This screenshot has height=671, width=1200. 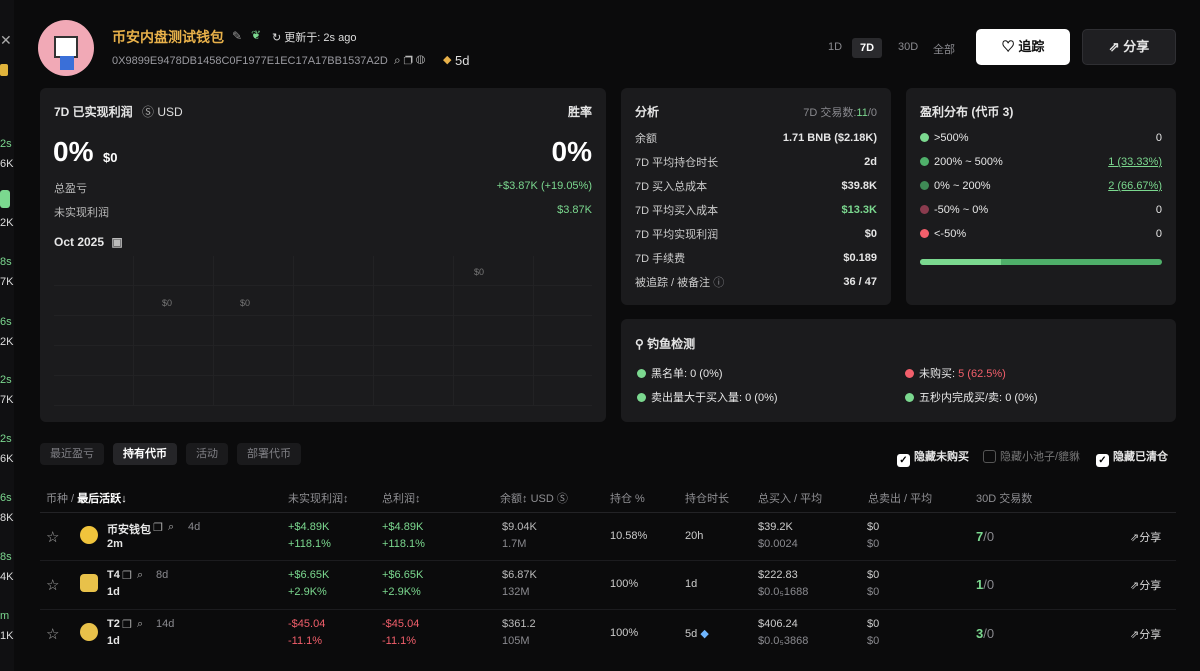 What do you see at coordinates (989, 536) in the screenshot?
I see `tx-sell: /0` at bounding box center [989, 536].